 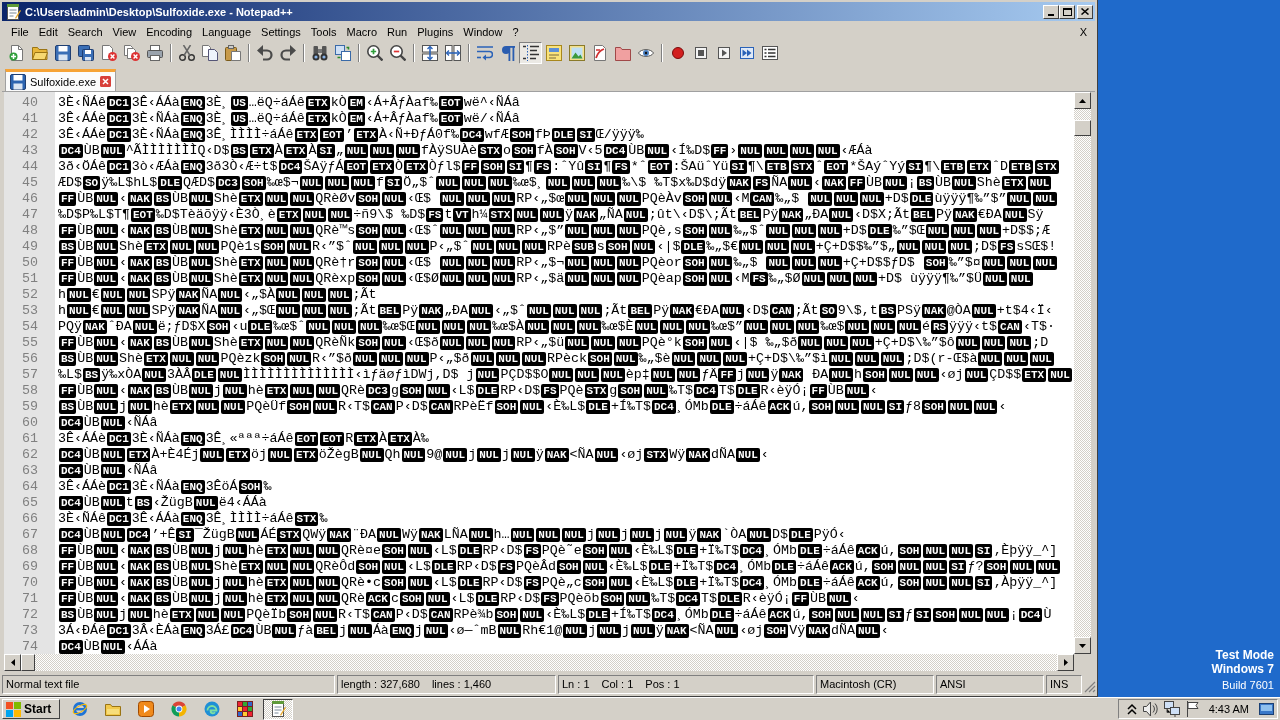 What do you see at coordinates (555, 615) in the screenshot?
I see `code-line: BS ÙB NUL j NUL hè ETX NUL NUL PQèÏb SOH NUL R‹T$ CAN P‹D$ CAN RPè¾b SOH NUL ‹È‰L$ DLE +Í‰T$ DC4 ¸ÓMb DLE ÷áÁê ACK ú, SOH NUL NUL SI ƒ SI SOH NUL NUL ¡ DC4 Ù` at bounding box center [555, 615].